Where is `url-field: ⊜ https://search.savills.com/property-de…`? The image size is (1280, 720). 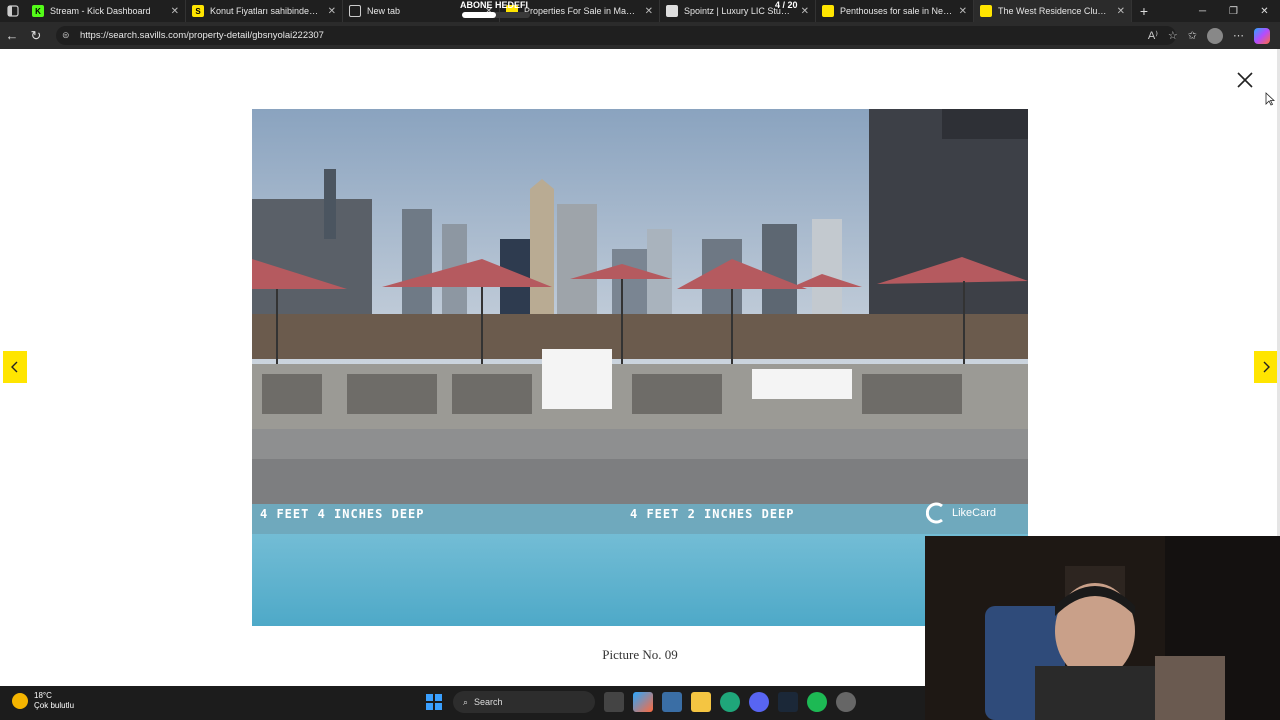
url-field: ⊜ https://search.savills.com/property-de… is located at coordinates (616, 35).